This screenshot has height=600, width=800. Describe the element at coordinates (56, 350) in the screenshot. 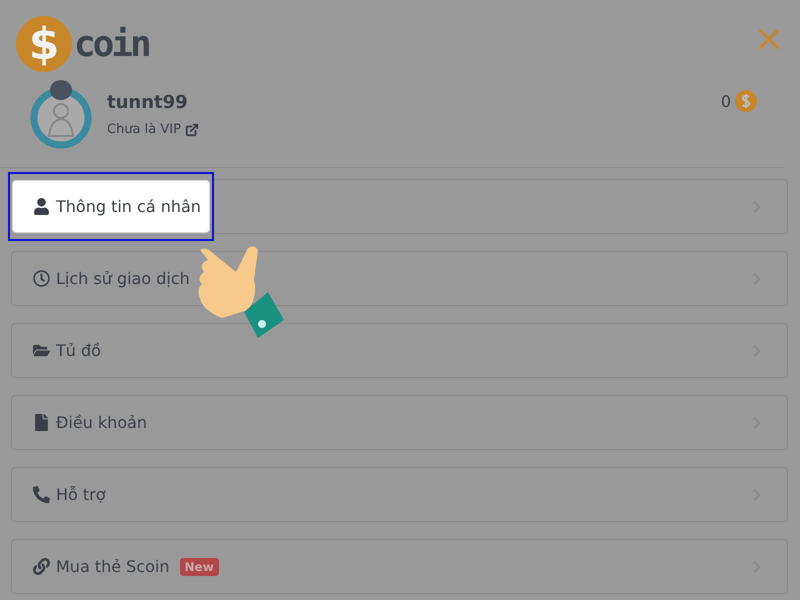

I see `menu-item: Tủ đồ` at that location.